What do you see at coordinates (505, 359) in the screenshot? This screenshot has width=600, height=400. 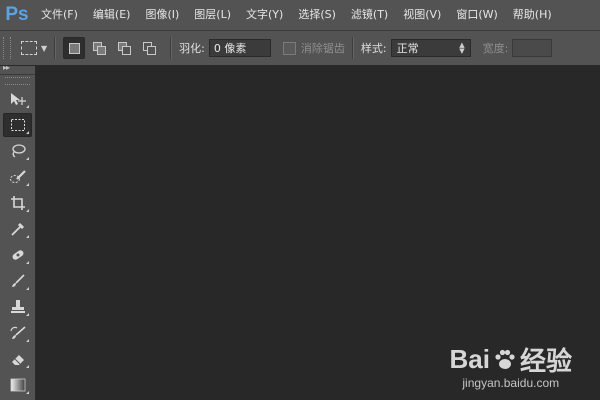 I see `paw-icon` at bounding box center [505, 359].